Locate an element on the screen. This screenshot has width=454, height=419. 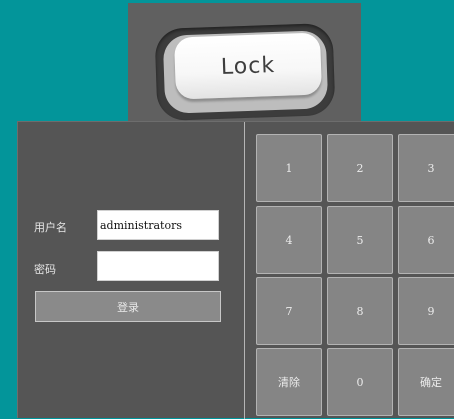
login-button: 登录 is located at coordinates (128, 306).